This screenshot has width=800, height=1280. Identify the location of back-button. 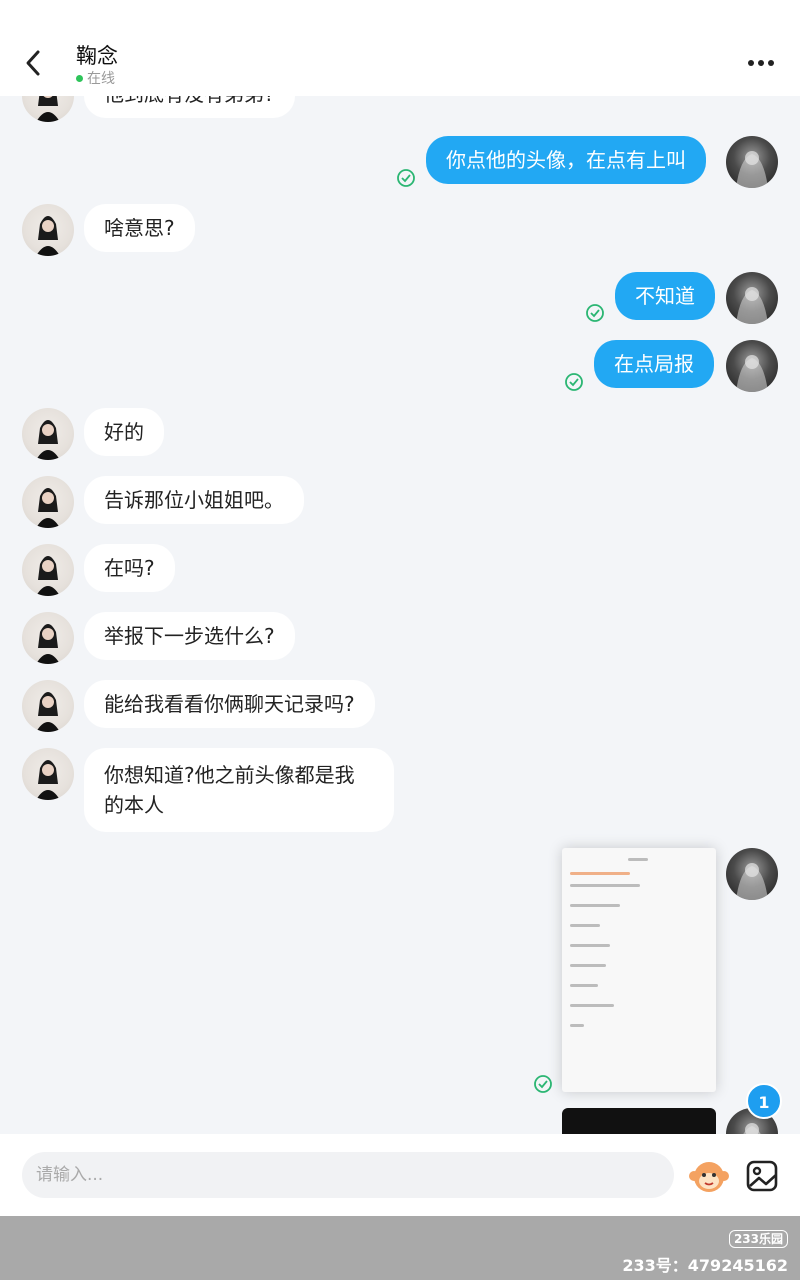
(35, 63).